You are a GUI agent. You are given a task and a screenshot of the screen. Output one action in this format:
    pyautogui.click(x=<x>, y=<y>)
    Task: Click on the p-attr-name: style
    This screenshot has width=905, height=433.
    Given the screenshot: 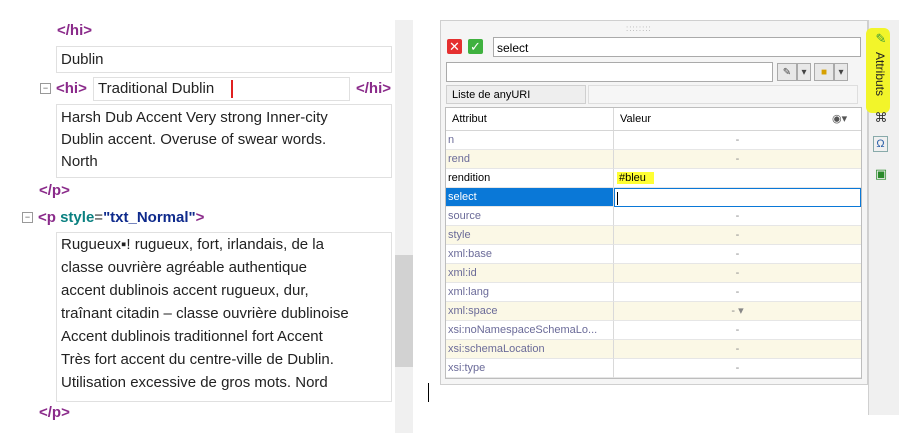 What is the action you would take?
    pyautogui.click(x=77, y=217)
    